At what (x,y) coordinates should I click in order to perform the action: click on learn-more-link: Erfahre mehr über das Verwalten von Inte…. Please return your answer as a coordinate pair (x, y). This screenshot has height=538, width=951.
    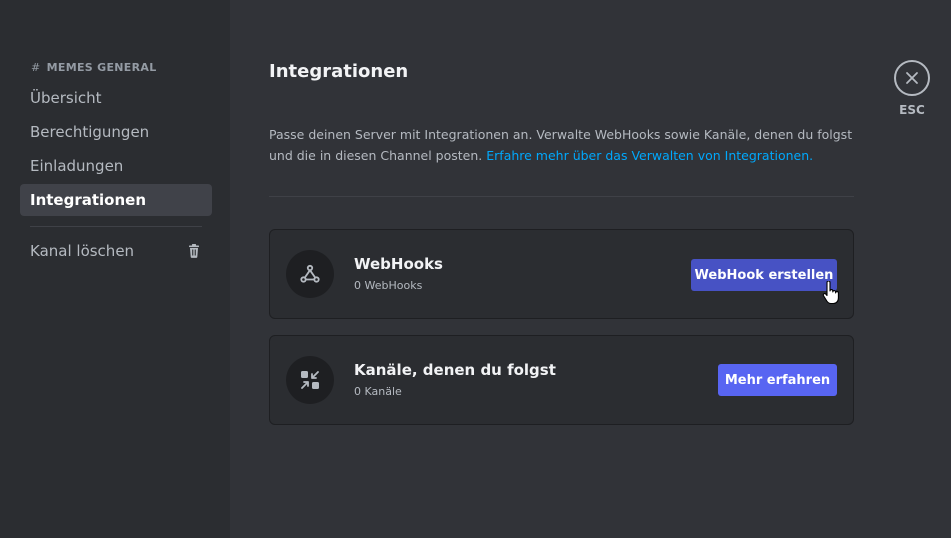
    Looking at the image, I should click on (649, 155).